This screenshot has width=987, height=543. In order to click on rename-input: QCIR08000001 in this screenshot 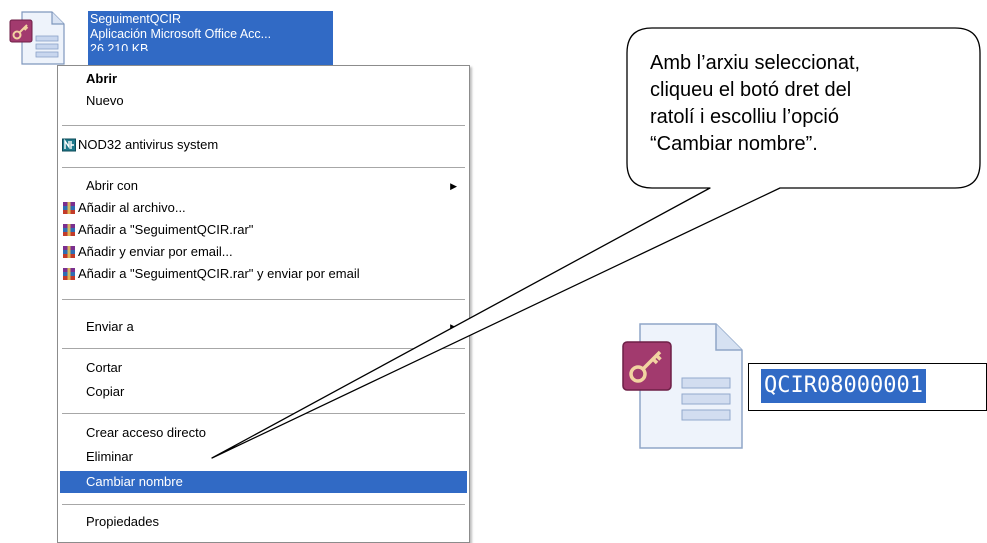, I will do `click(867, 387)`.